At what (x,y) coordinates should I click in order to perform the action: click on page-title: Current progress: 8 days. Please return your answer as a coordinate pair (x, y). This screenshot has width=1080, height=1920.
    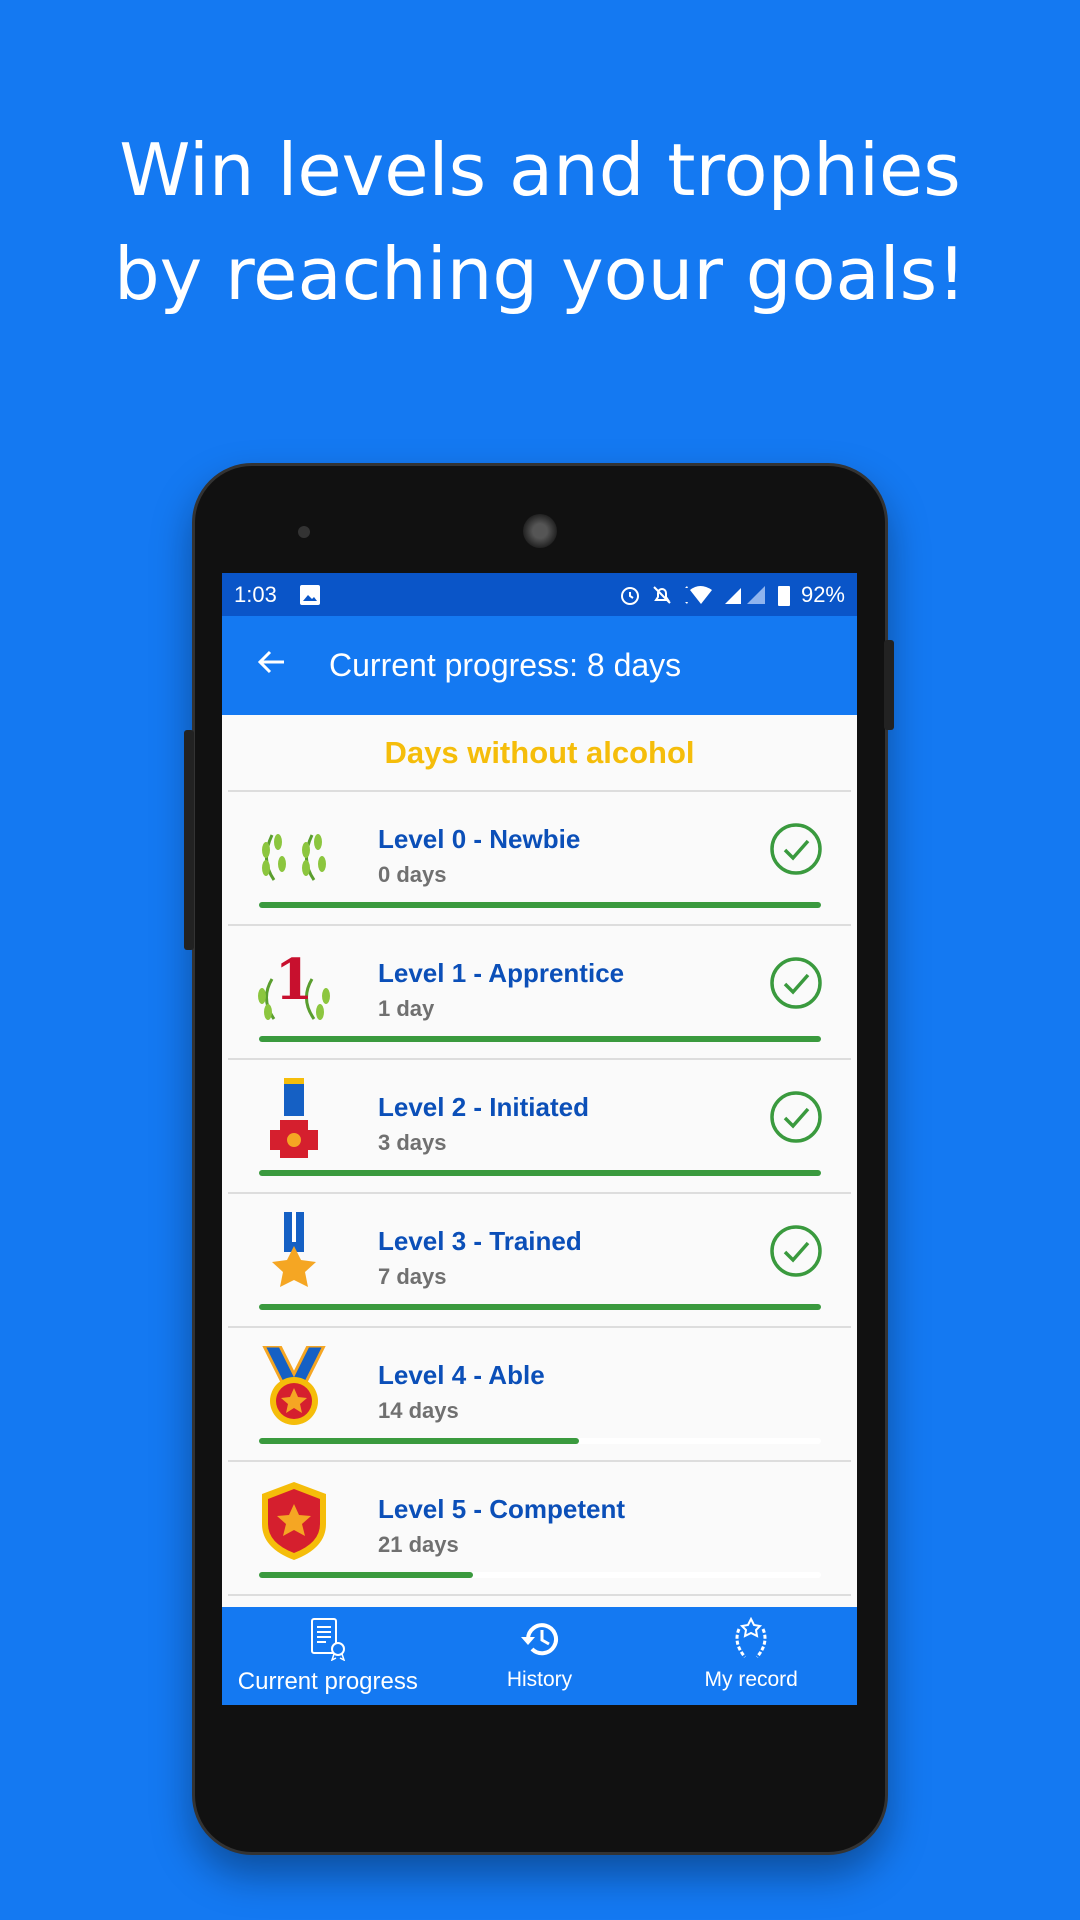
    Looking at the image, I should click on (505, 665).